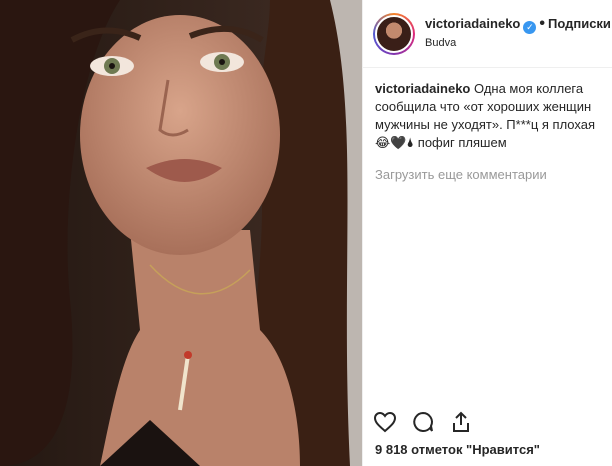 The height and width of the screenshot is (466, 612). What do you see at coordinates (530, 27) in the screenshot?
I see `verified-badge-icon: ✓` at bounding box center [530, 27].